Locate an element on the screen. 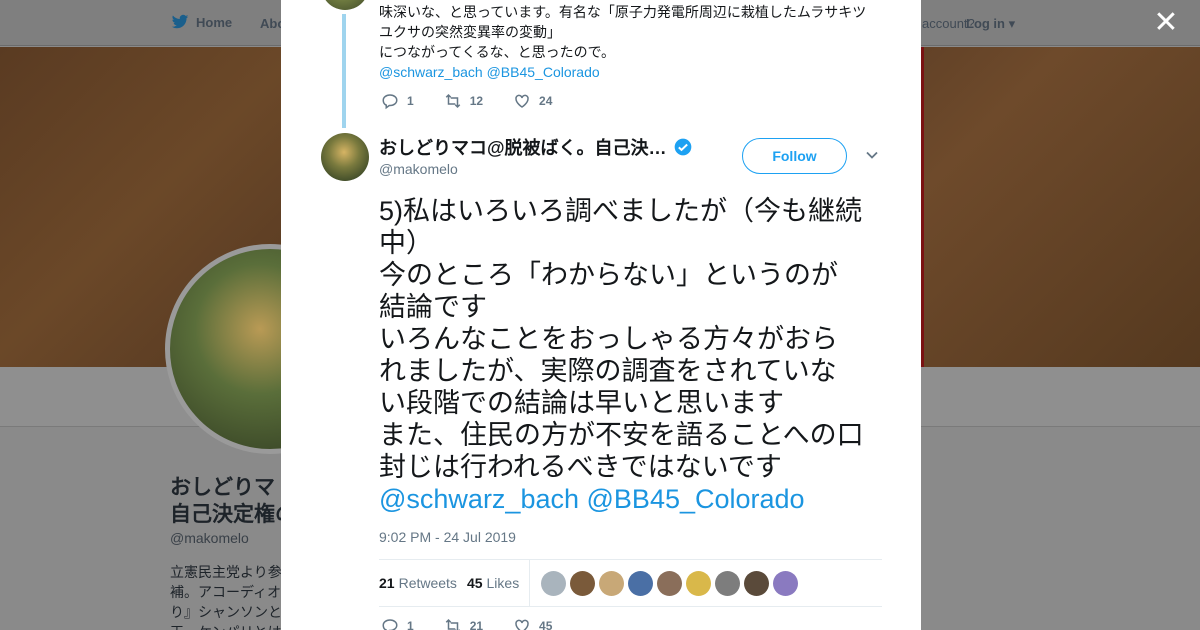 Image resolution: width=1200 pixels, height=630 pixels. profile-name: おしどりマ 自己決定権の is located at coordinates (233, 501).